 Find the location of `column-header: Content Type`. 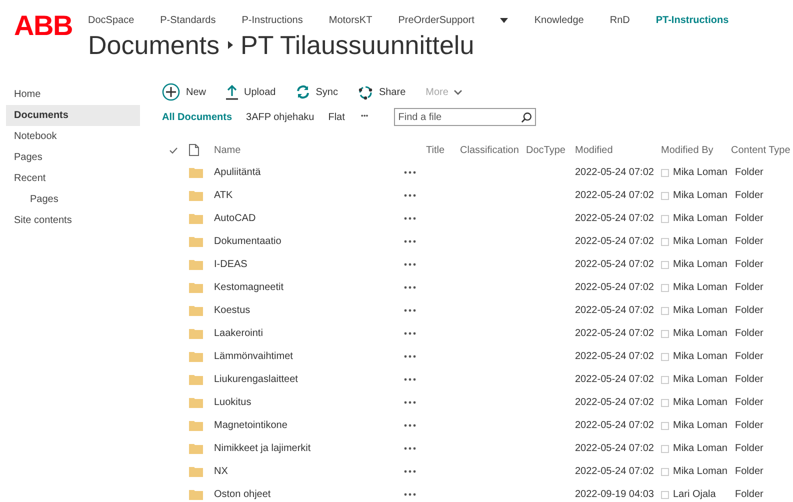

column-header: Content Type is located at coordinates (762, 150).